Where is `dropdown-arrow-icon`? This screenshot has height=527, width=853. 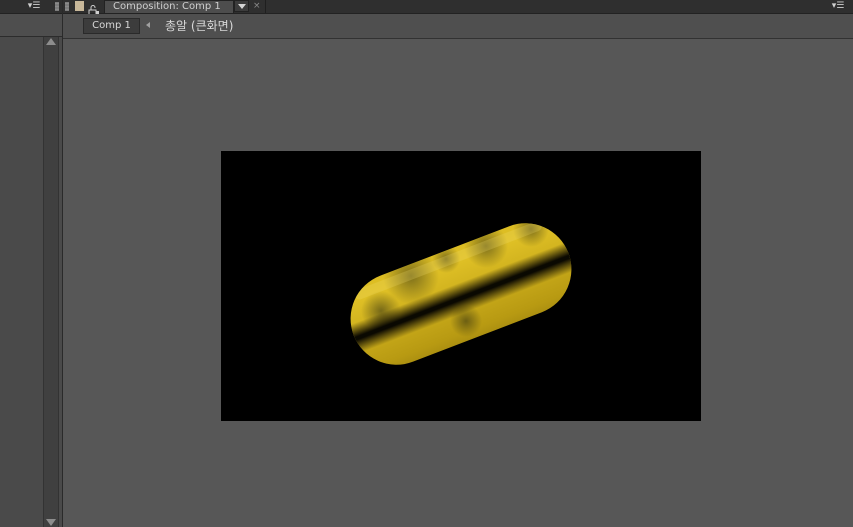 dropdown-arrow-icon is located at coordinates (242, 6).